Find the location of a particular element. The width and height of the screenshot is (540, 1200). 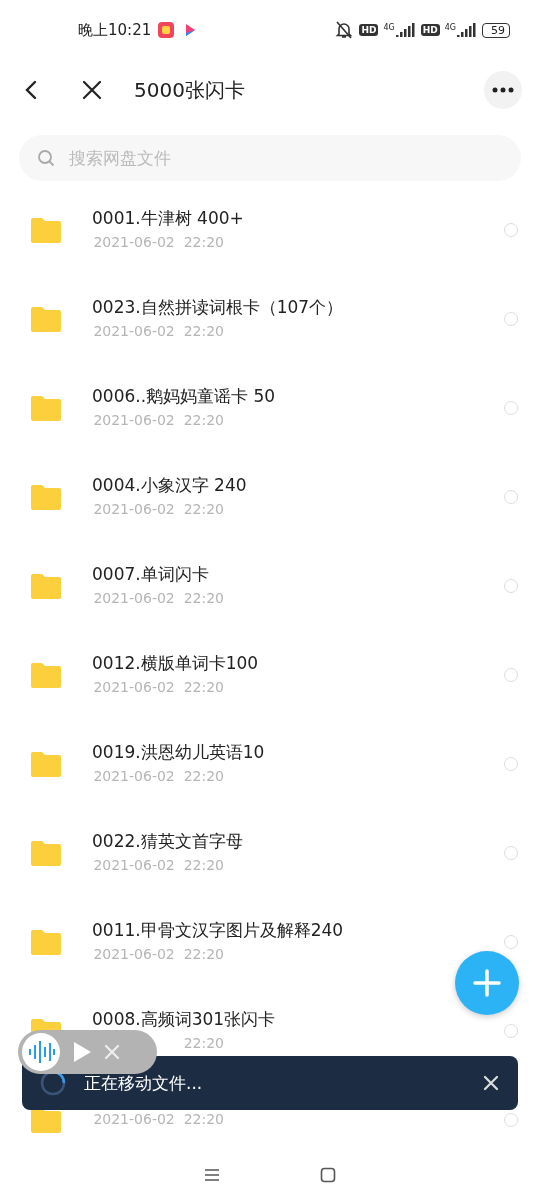

search-field: 搜索网盘文件 is located at coordinates (270, 158).